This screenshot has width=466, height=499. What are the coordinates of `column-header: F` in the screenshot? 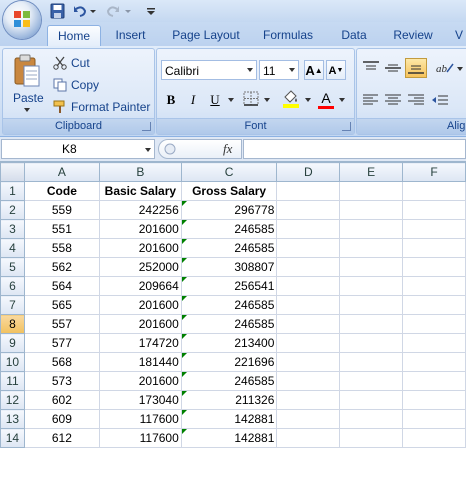 It's located at (434, 172).